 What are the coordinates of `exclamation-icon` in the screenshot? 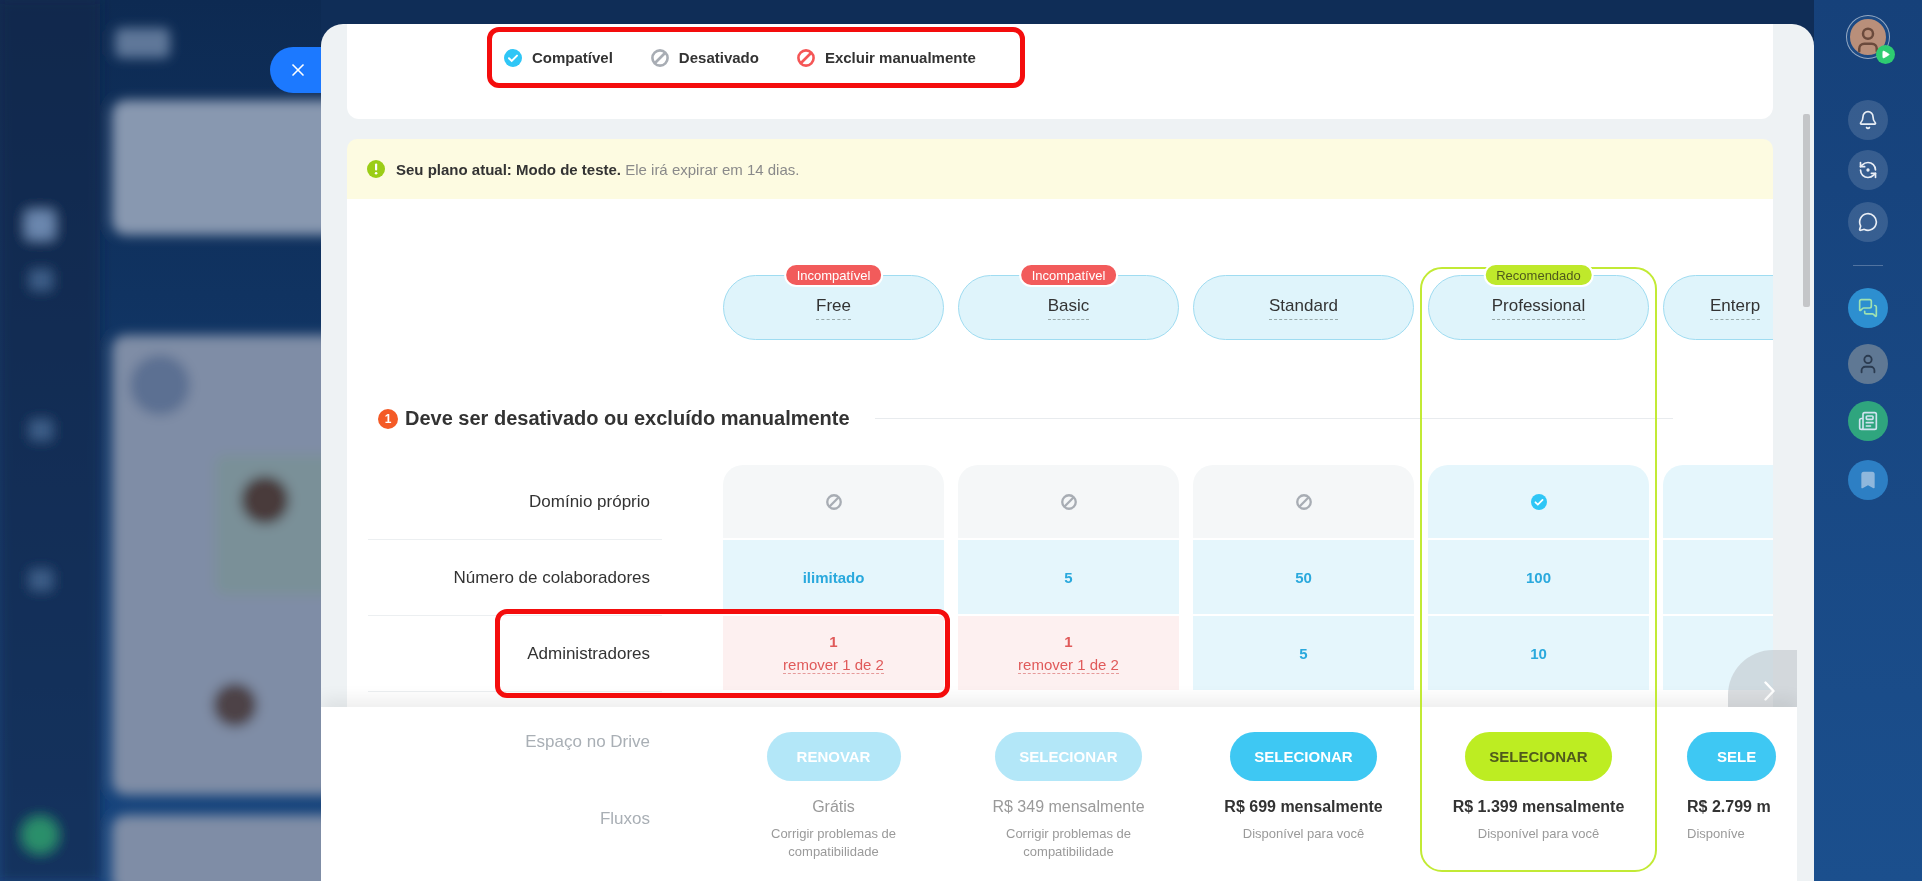 It's located at (376, 169).